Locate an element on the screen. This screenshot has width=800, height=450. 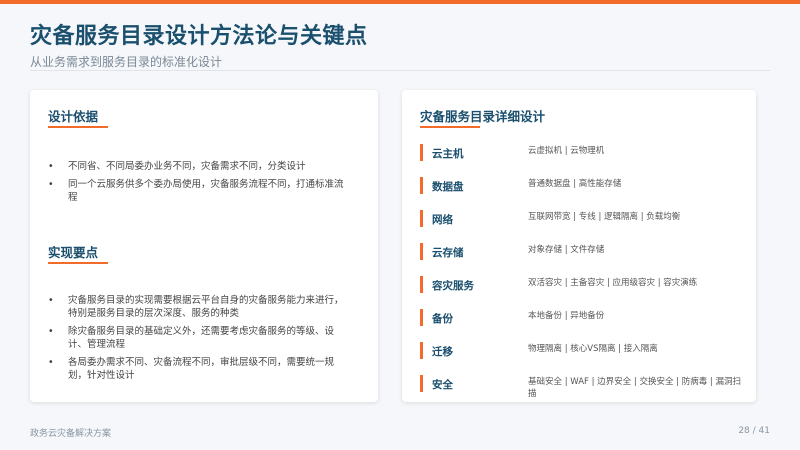
catalog-row: 云主机 云虚拟机 | 云物理机 is located at coordinates (580, 156).